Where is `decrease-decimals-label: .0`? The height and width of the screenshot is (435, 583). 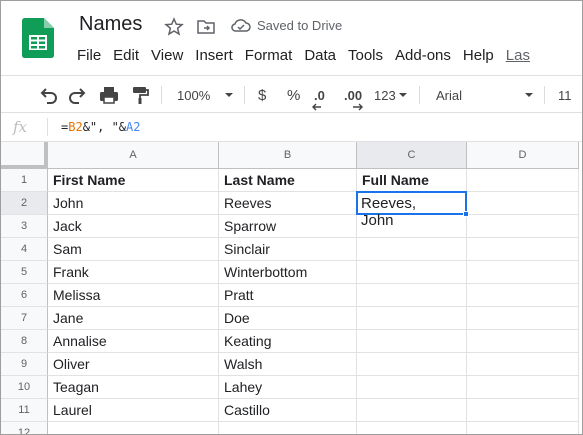
decrease-decimals-label: .0 is located at coordinates (319, 95).